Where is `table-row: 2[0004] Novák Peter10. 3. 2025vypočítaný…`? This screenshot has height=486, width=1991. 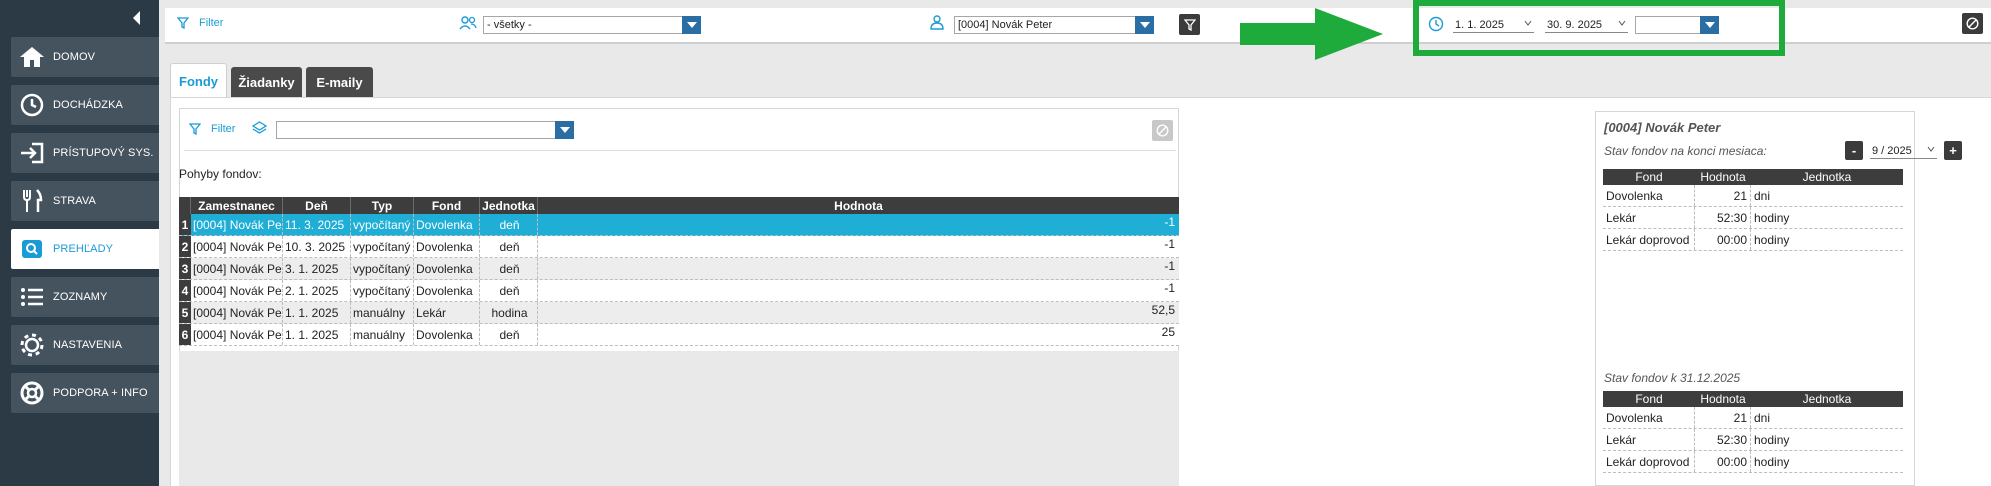
table-row: 2[0004] Novák Peter10. 3. 2025vypočítaný… is located at coordinates (679, 247).